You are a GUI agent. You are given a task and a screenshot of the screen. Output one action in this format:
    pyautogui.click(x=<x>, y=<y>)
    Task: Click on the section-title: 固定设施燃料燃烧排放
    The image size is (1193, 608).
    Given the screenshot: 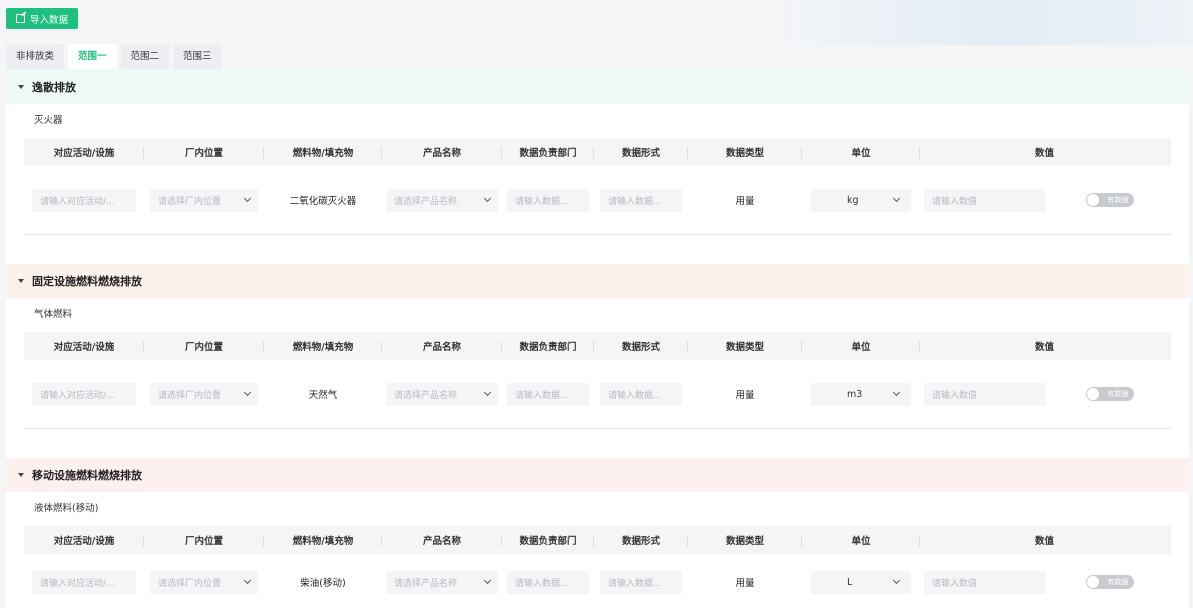 What is the action you would take?
    pyautogui.click(x=87, y=281)
    